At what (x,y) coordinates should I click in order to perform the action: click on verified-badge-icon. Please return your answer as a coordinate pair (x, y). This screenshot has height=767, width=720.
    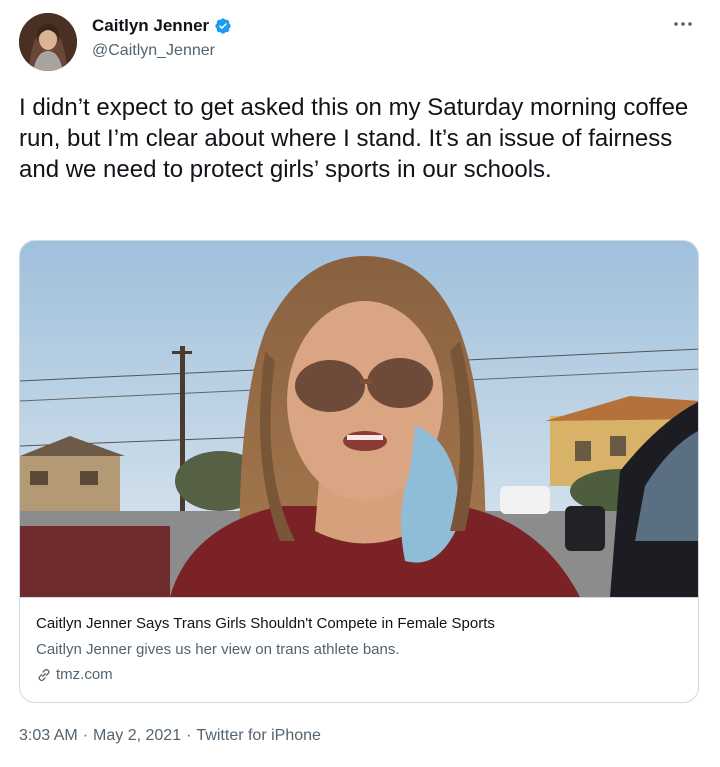
    Looking at the image, I should click on (223, 26).